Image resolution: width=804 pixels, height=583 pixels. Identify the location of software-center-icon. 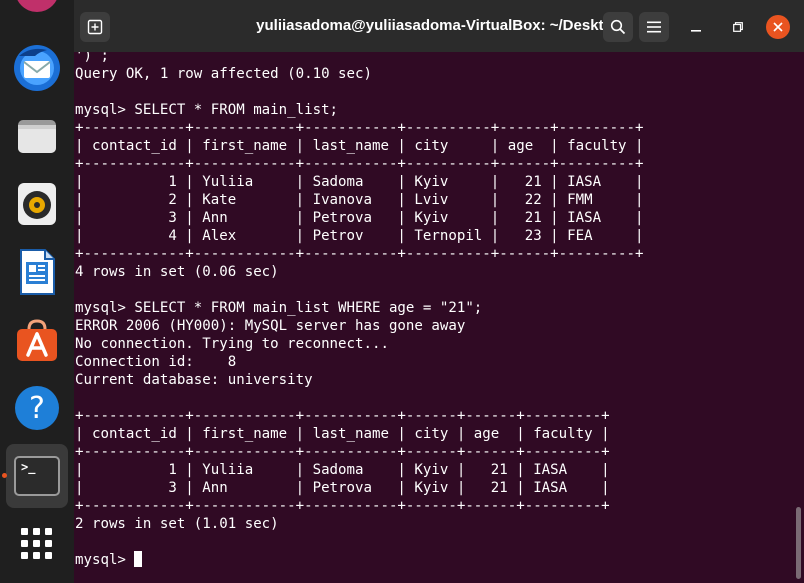
(37, 340).